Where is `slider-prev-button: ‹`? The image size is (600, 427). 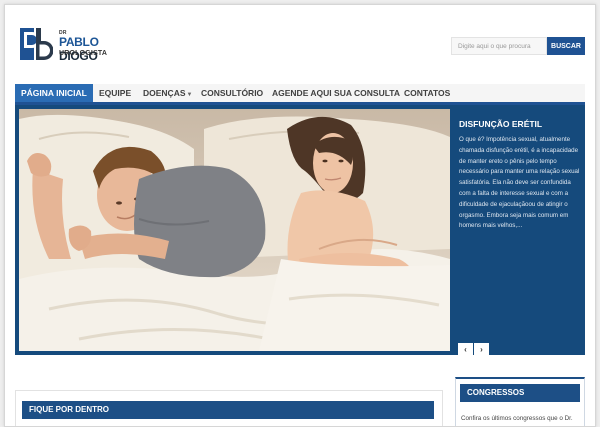
slider-prev-button: ‹ is located at coordinates (465, 350).